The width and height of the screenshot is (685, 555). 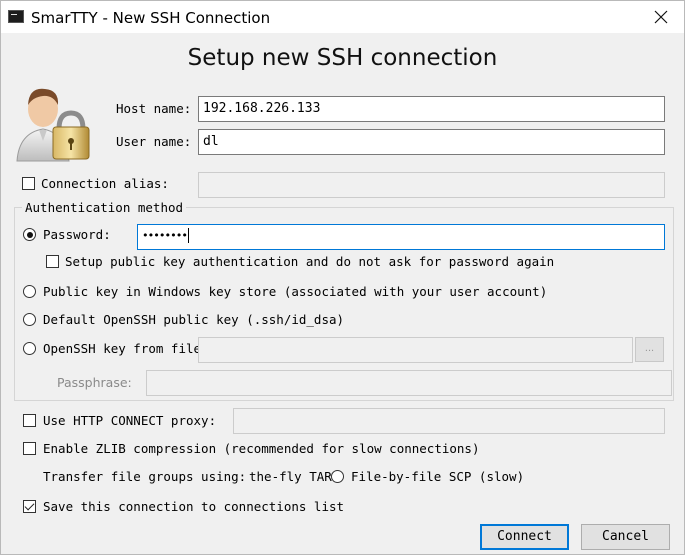 What do you see at coordinates (29, 448) in the screenshot?
I see `zlib-checkbox` at bounding box center [29, 448].